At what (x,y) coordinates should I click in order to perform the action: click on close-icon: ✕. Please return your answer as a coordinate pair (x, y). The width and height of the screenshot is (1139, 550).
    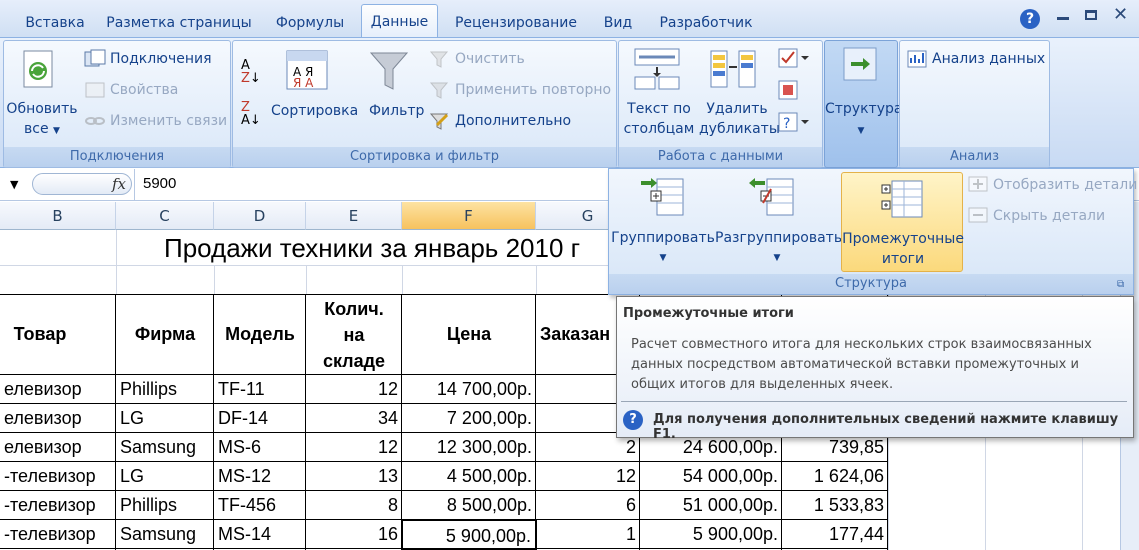
    Looking at the image, I should click on (1123, 14).